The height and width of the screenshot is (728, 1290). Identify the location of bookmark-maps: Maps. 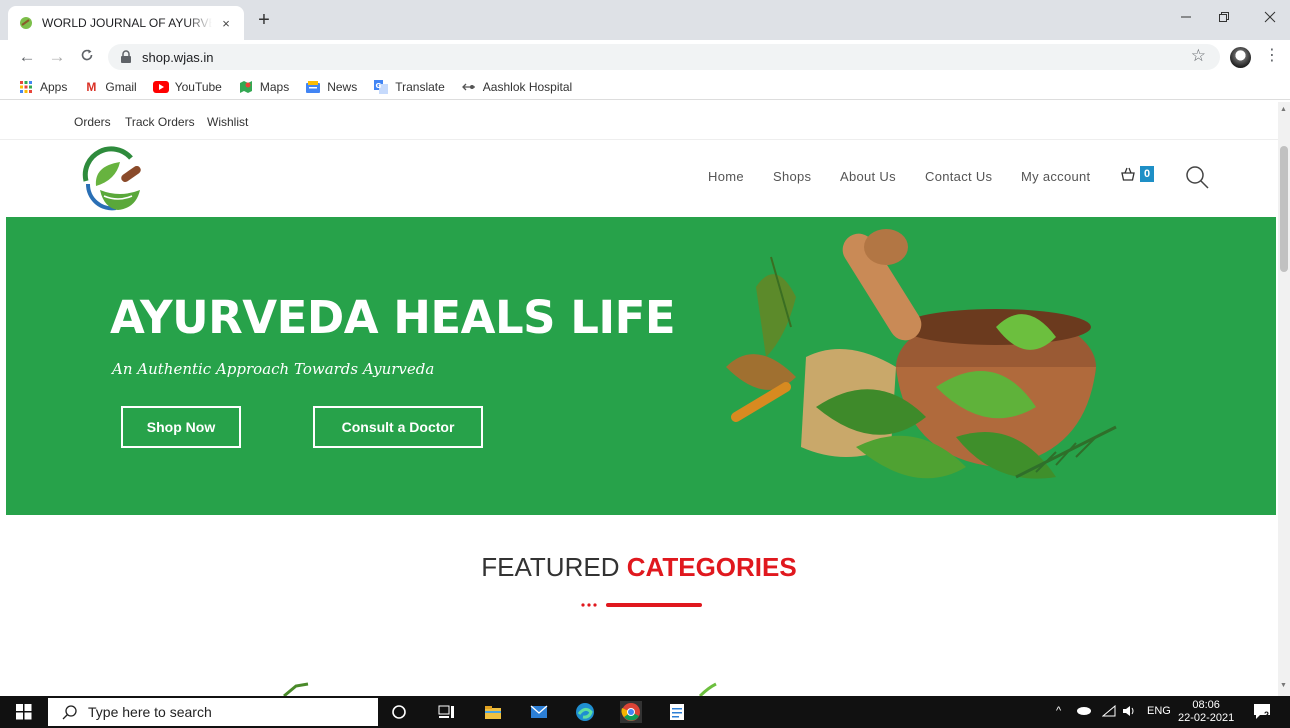
(263, 87).